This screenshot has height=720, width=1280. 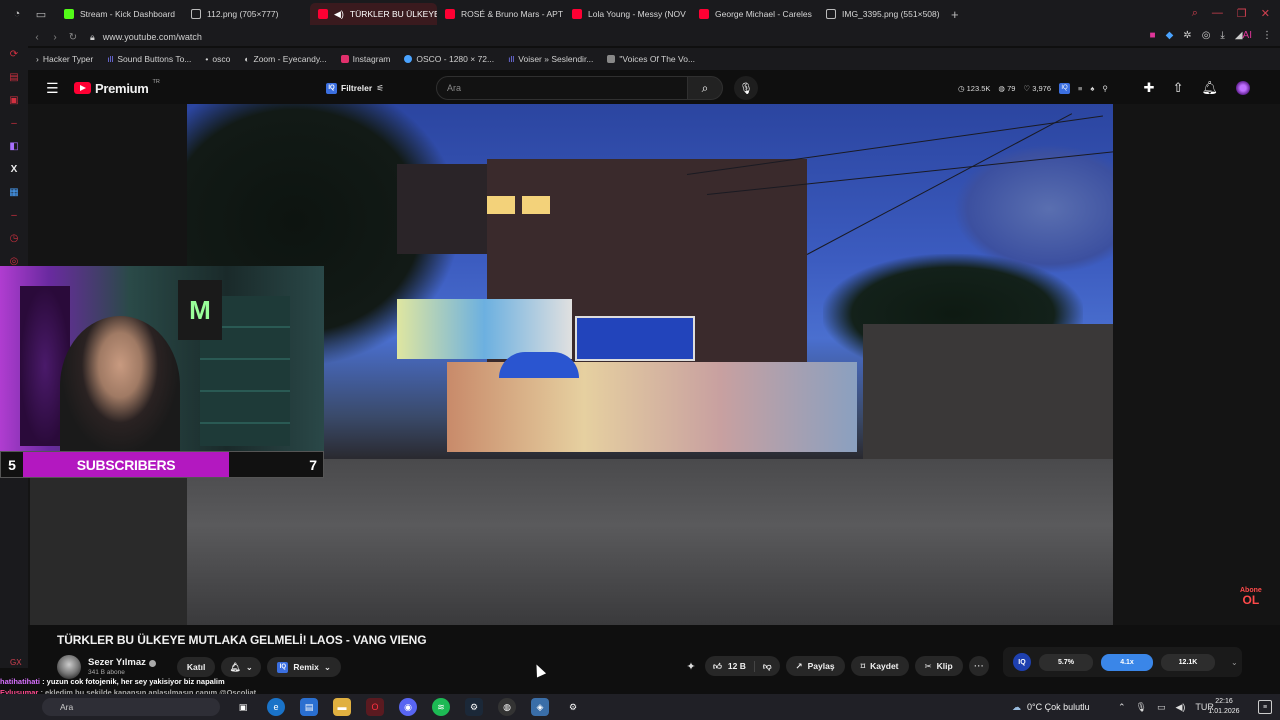 I want to click on maximize-icon: ❐, so click(x=1242, y=13).